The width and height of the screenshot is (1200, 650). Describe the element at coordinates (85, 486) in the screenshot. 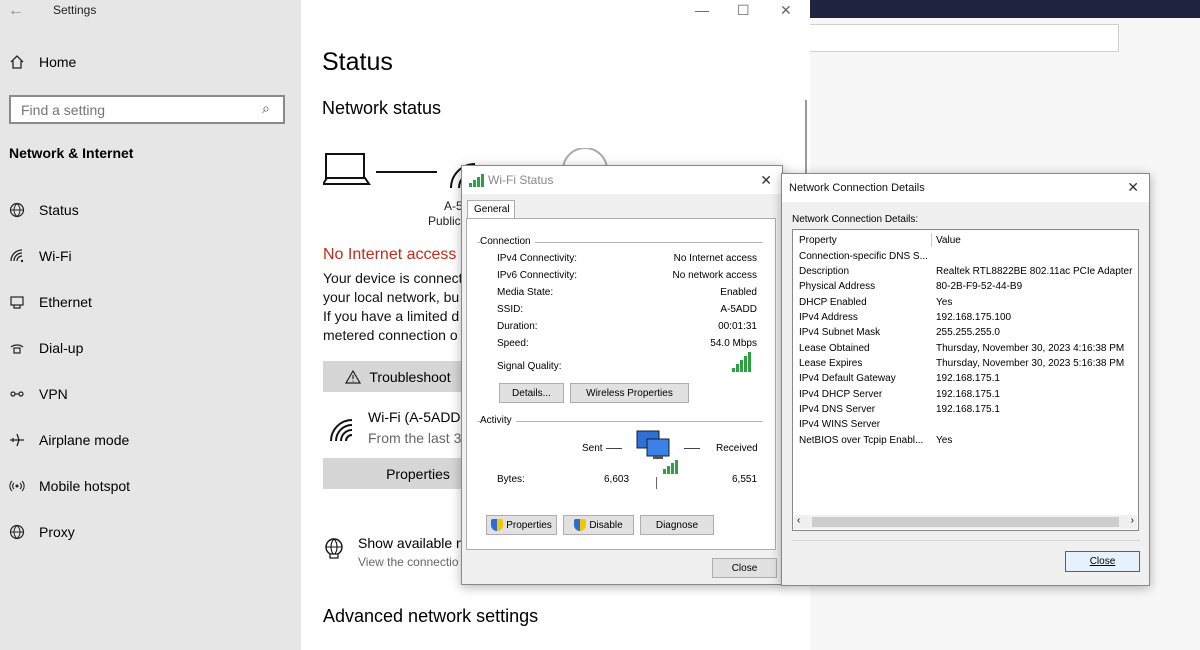

I see `sidebar-item-label: Mobile hotspot` at that location.